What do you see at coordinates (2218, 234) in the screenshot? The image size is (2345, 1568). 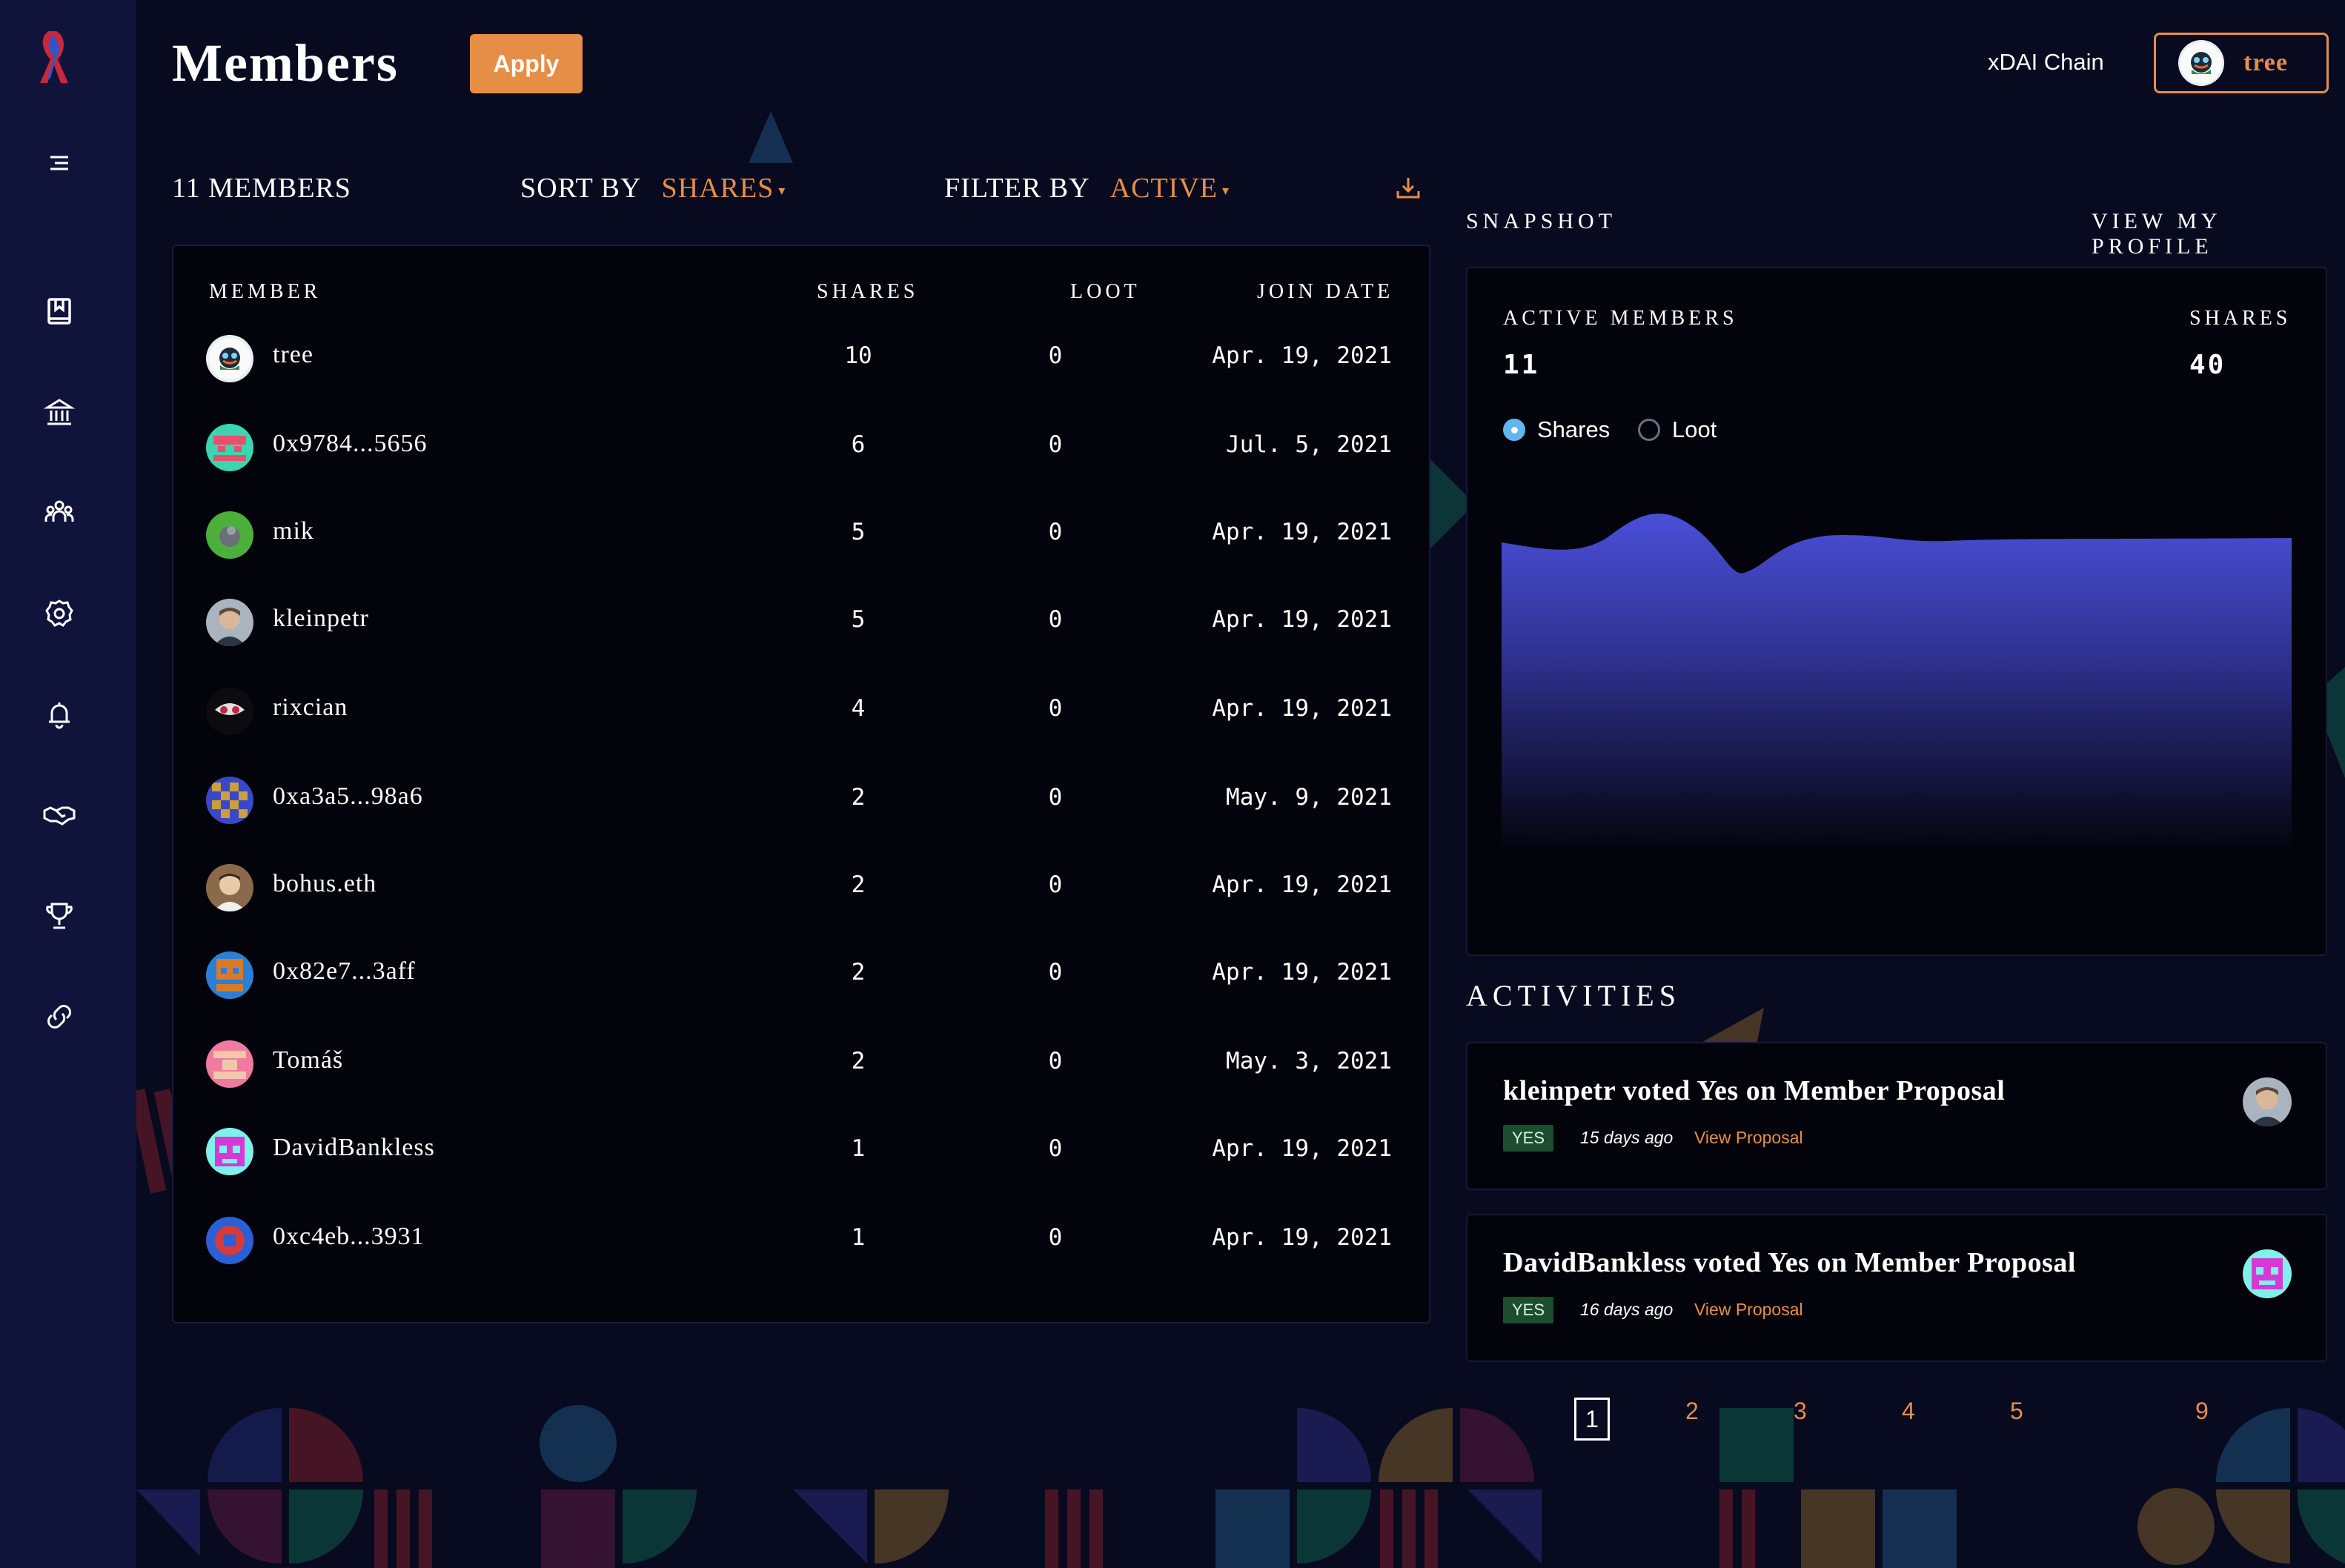 I see `view-profile-link: VIEW MY PROFILE` at bounding box center [2218, 234].